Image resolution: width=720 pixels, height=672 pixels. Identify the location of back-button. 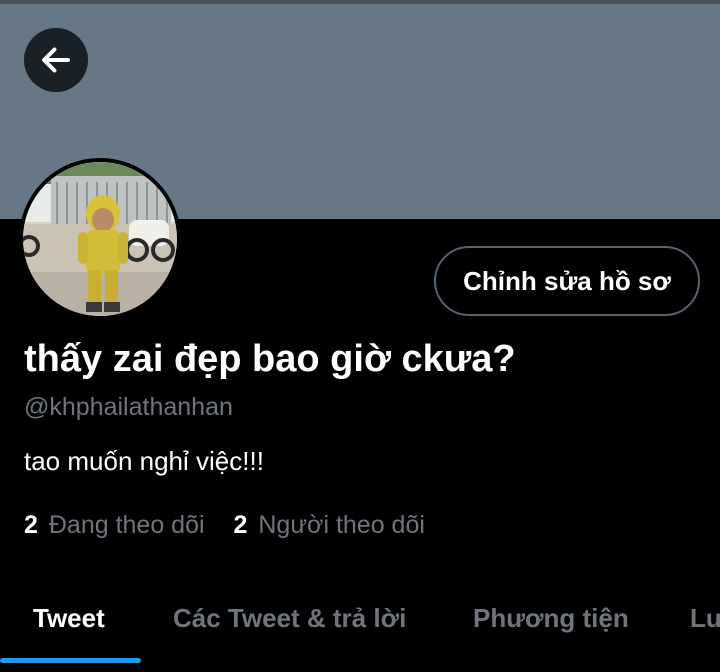
(56, 60).